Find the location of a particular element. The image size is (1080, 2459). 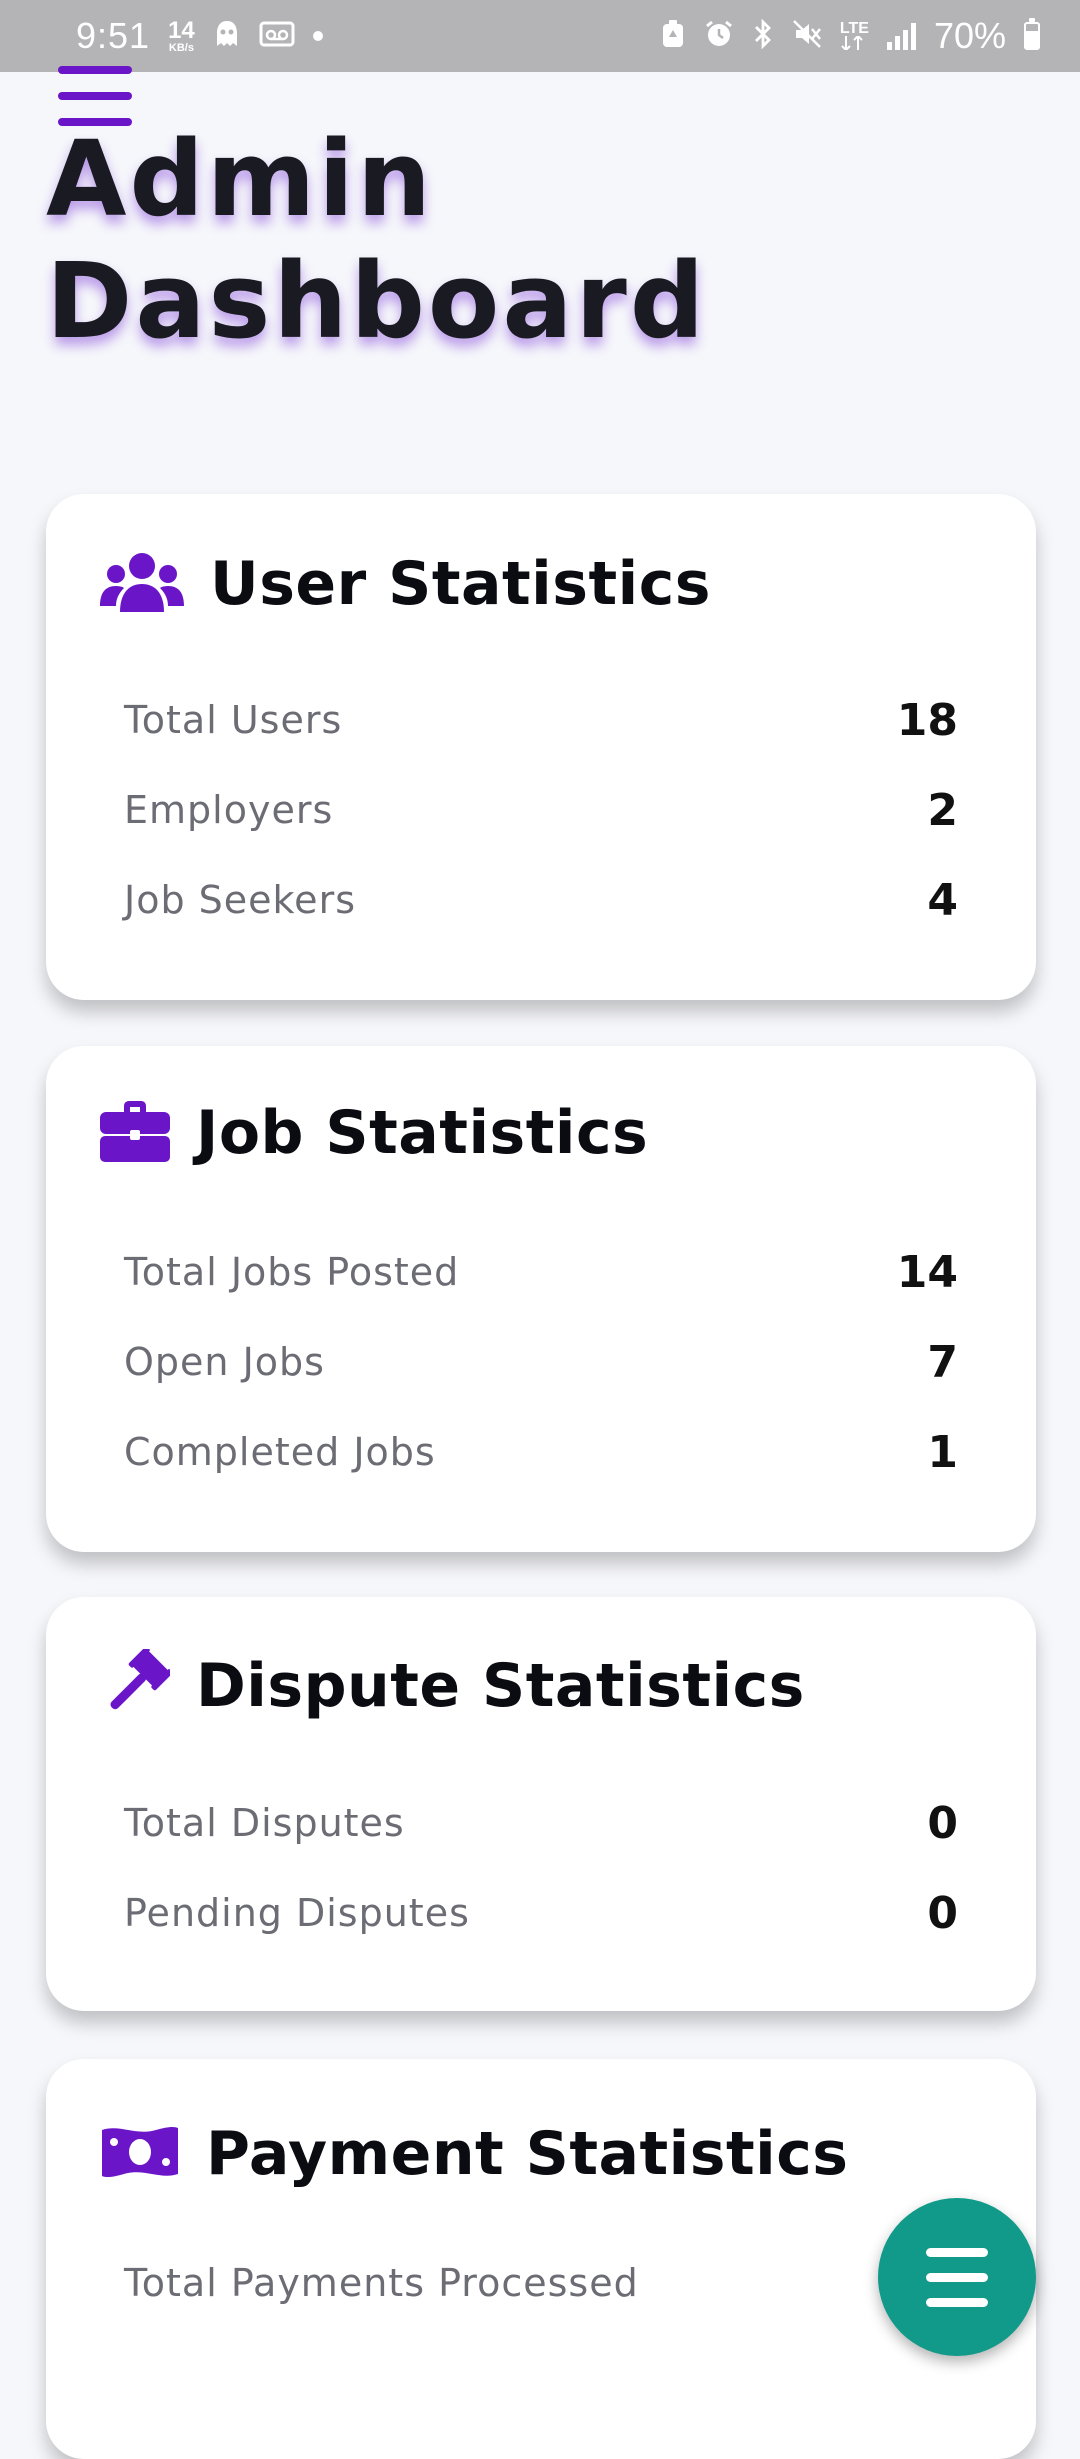

card-header: Job Statistics is located at coordinates (374, 1133).